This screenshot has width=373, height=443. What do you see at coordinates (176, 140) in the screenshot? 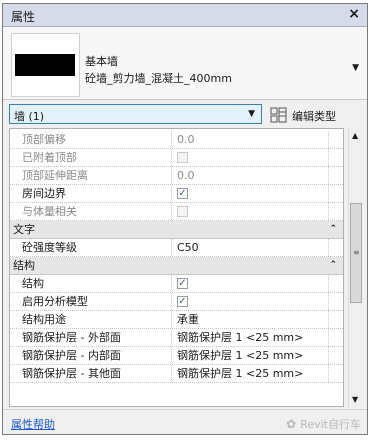
I see `property-row: 顶部偏移 0.0` at bounding box center [176, 140].